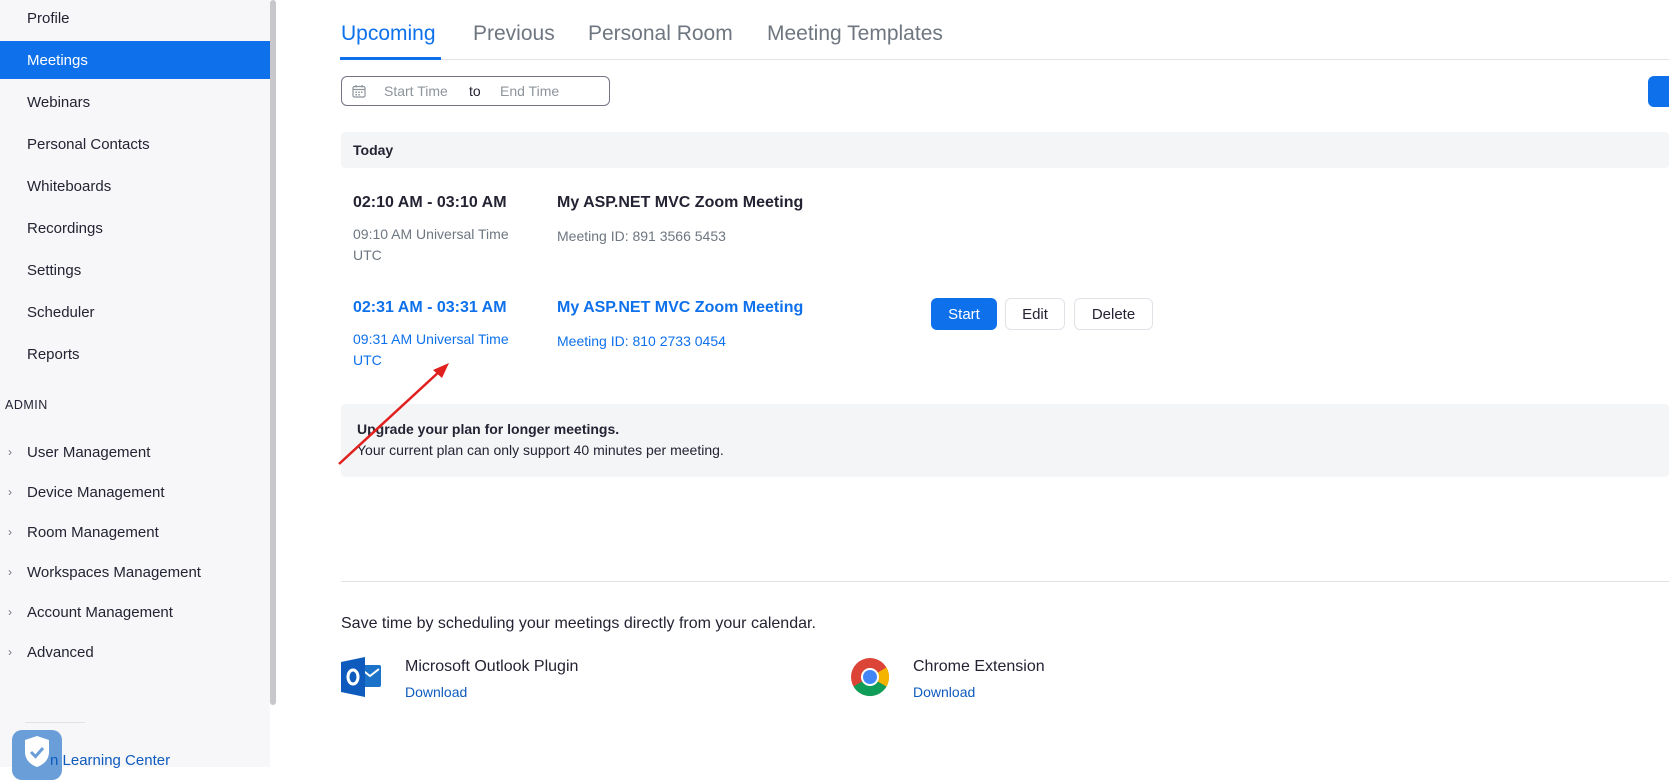  I want to click on today-label: Today, so click(373, 150).